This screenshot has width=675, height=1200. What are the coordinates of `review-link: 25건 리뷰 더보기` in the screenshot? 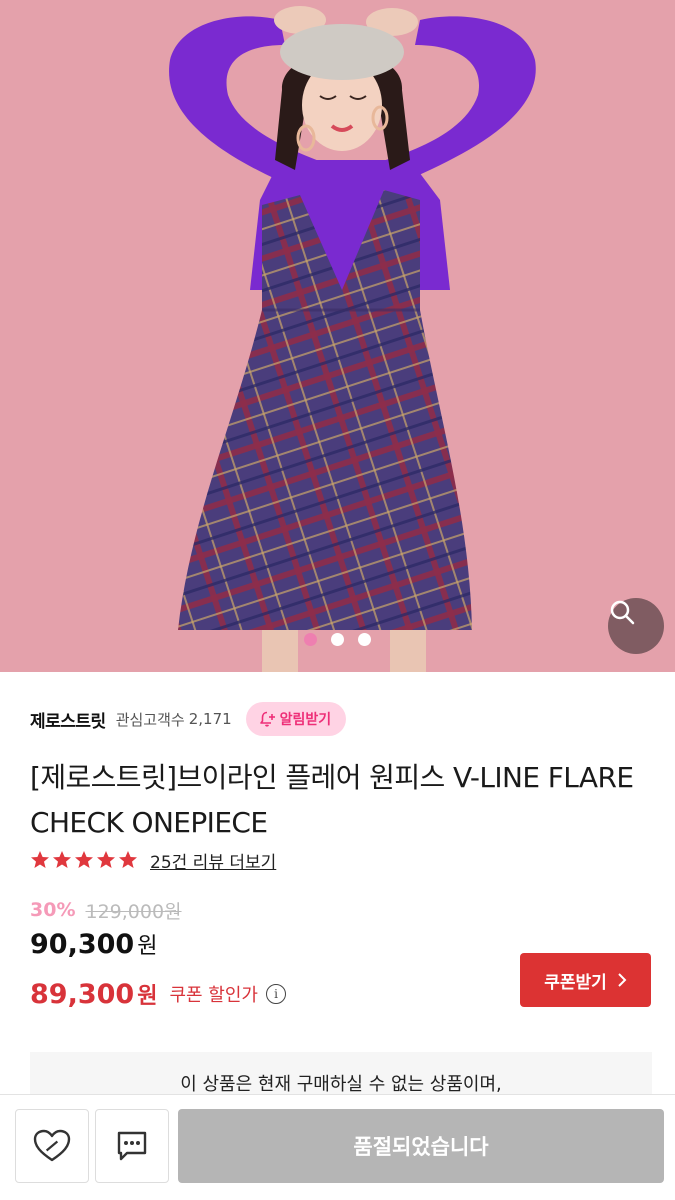 It's located at (213, 860).